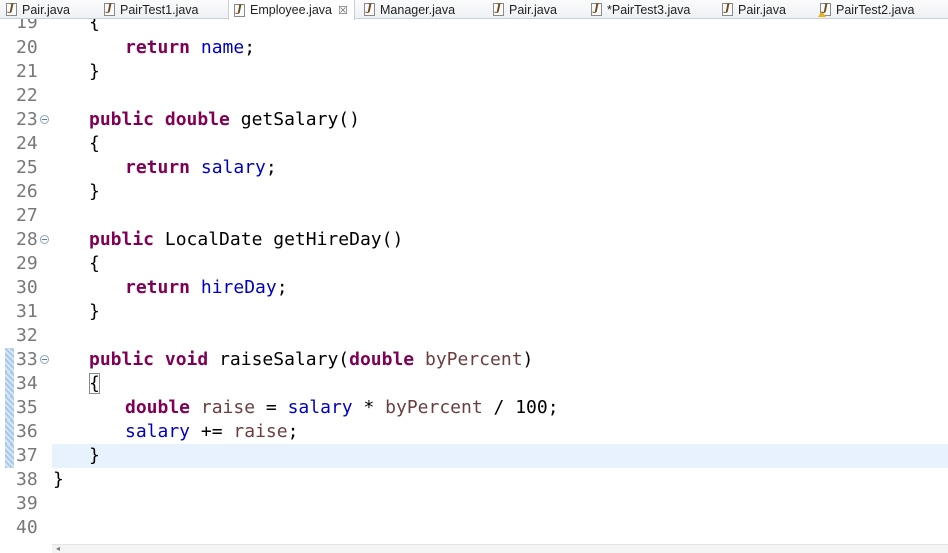  I want to click on code-line-20: 20 return name;, so click(474, 48).